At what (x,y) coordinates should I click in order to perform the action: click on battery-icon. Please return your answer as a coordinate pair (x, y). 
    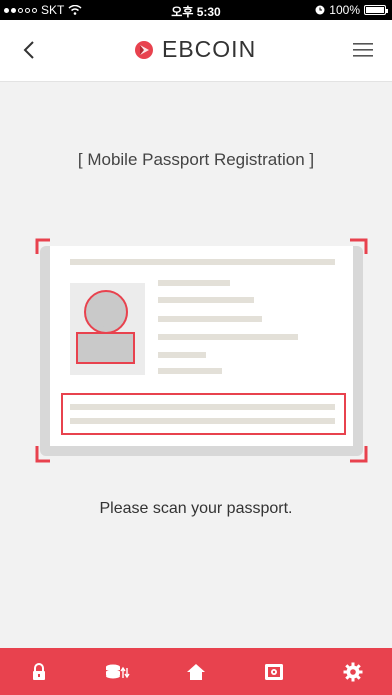
    Looking at the image, I should click on (376, 10).